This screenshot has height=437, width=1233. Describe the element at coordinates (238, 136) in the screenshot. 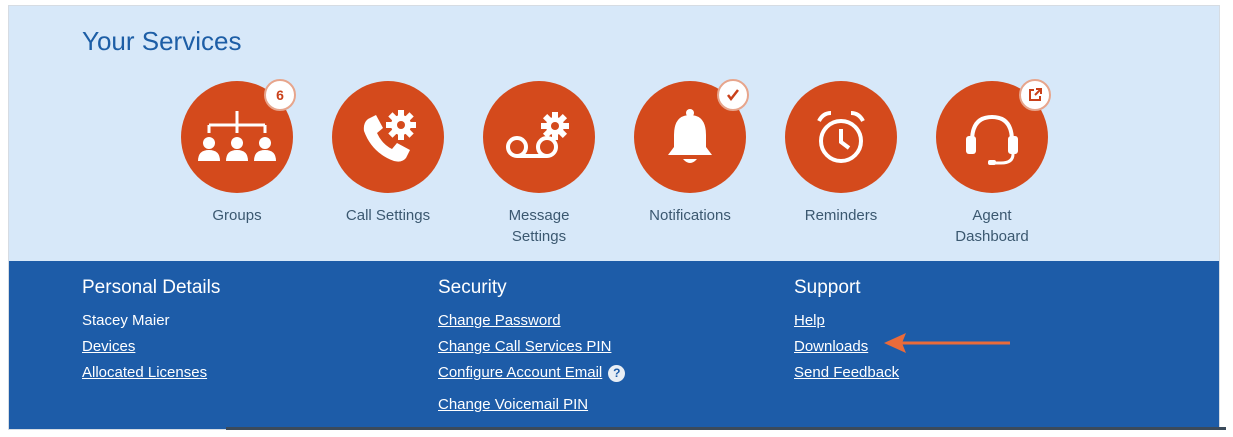

I see `groups-circle: 6` at that location.